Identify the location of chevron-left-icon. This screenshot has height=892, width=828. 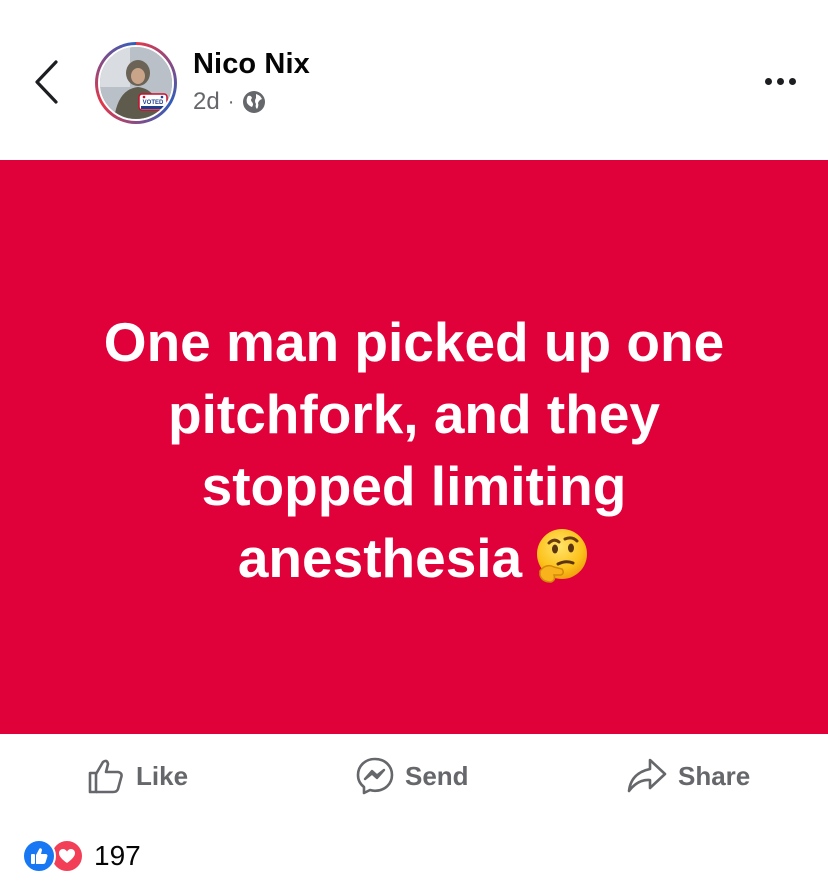
(46, 82).